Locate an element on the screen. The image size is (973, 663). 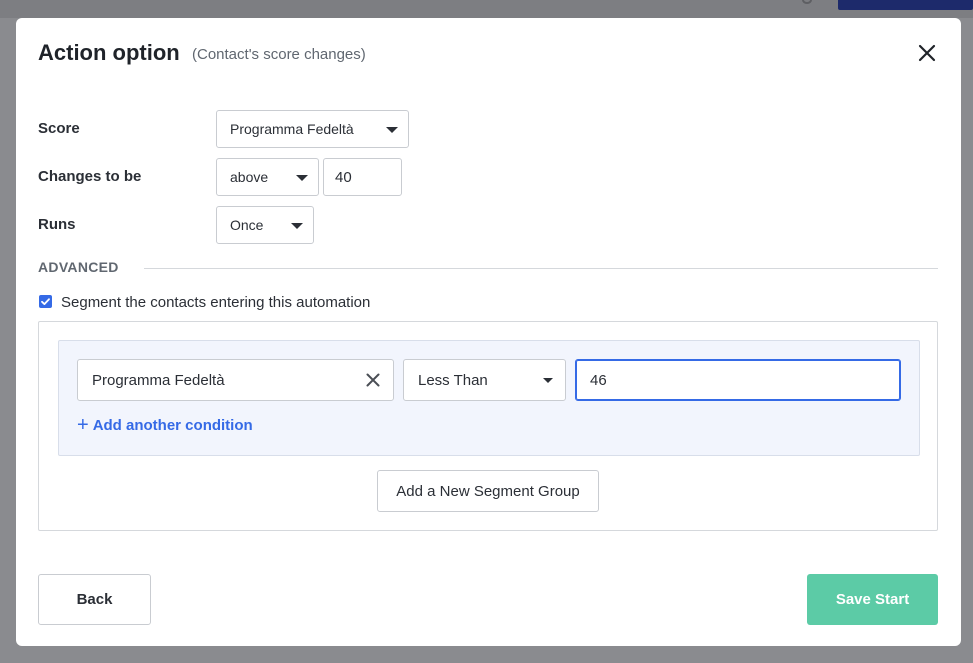
add-condition-label: Add another condition is located at coordinates (172, 425).